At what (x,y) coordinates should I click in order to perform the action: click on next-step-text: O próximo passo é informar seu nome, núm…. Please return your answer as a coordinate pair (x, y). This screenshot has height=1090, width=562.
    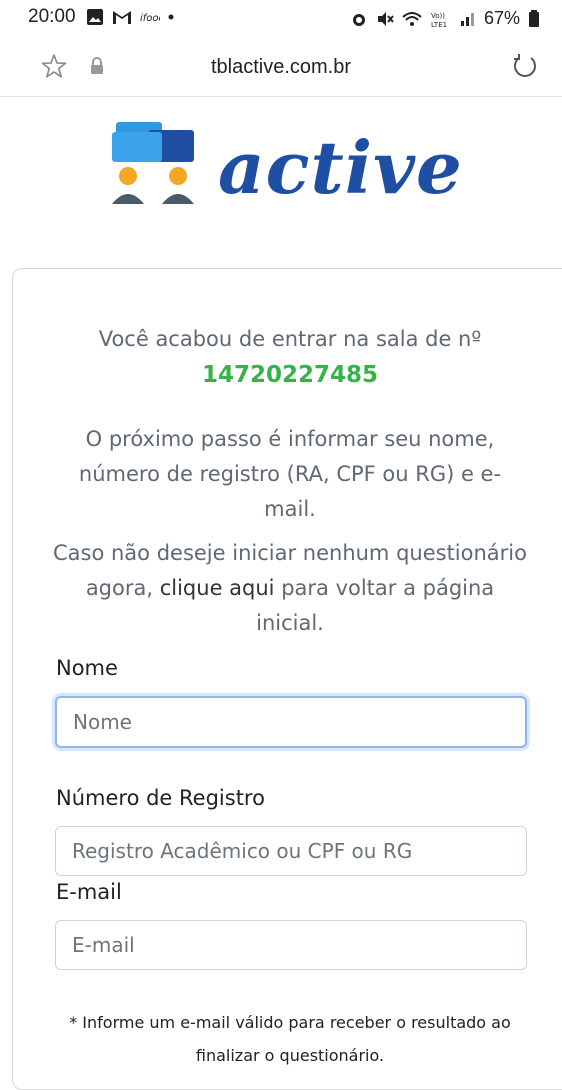
    Looking at the image, I should click on (290, 474).